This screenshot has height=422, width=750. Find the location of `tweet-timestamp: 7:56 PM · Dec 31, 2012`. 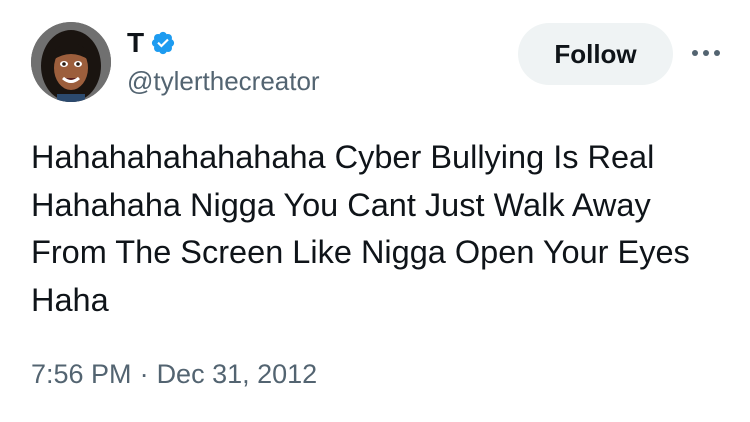

tweet-timestamp: 7:56 PM · Dec 31, 2012 is located at coordinates (174, 374).